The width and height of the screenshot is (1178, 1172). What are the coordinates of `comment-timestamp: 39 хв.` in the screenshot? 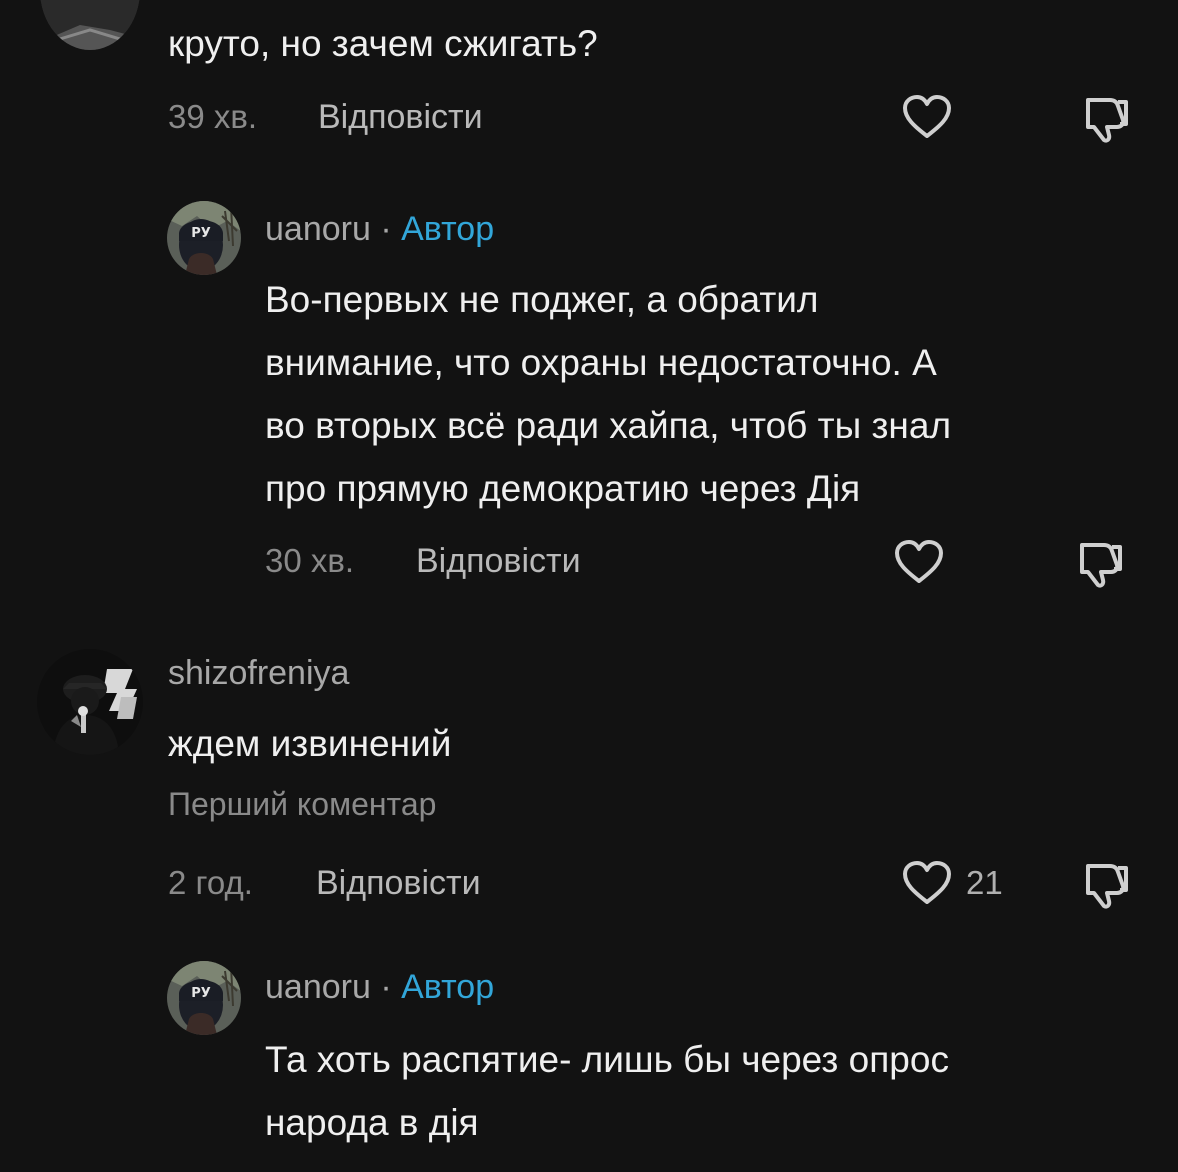 It's located at (213, 116).